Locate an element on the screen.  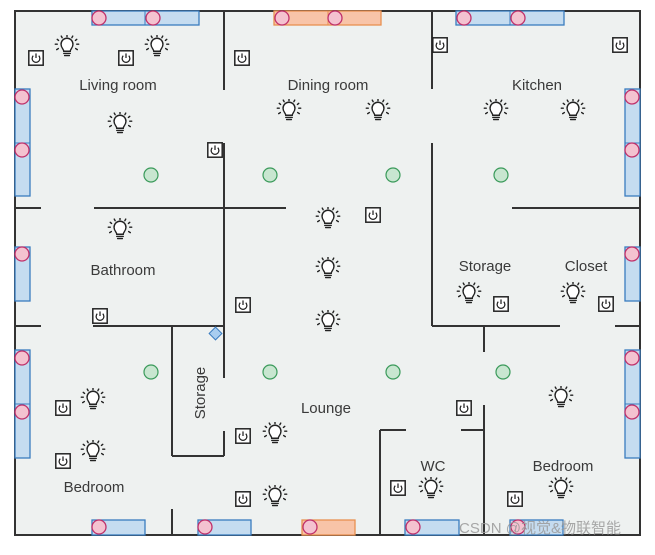
label-storage-left: Storage is located at coordinates (200, 393).